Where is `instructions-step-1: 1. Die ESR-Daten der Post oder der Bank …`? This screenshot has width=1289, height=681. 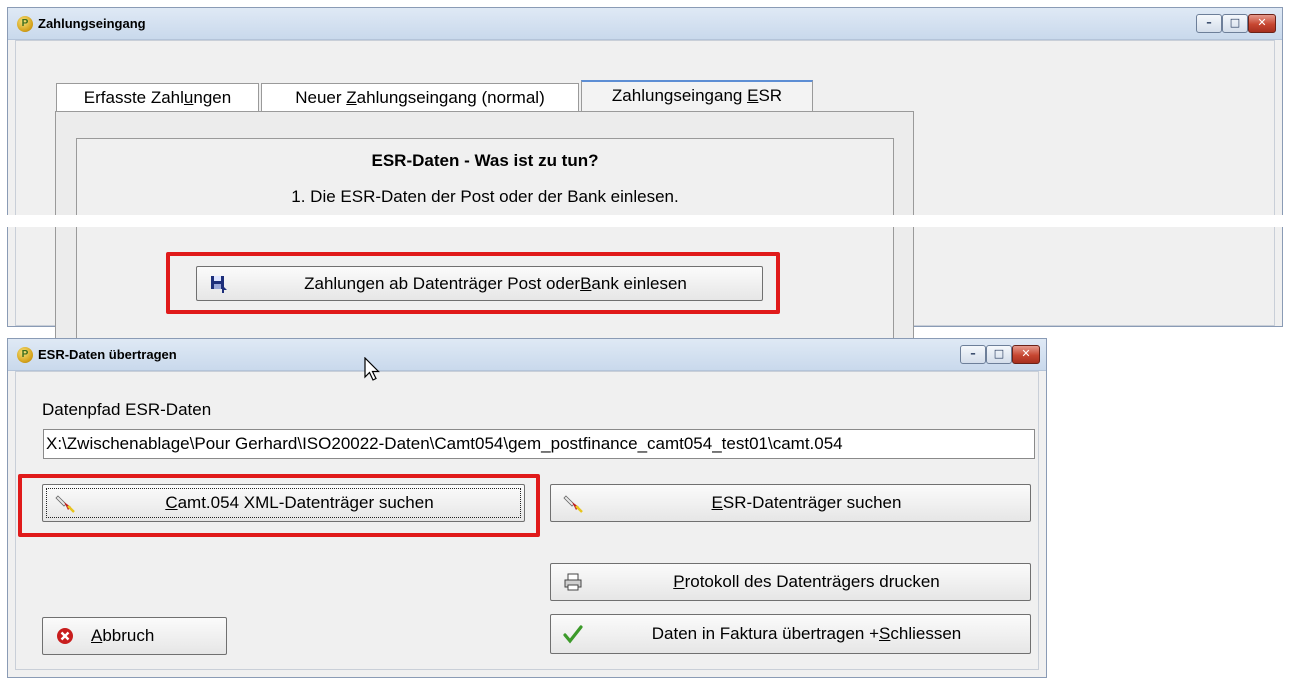
instructions-step-1: 1. Die ESR-Daten der Post oder der Bank … is located at coordinates (485, 196).